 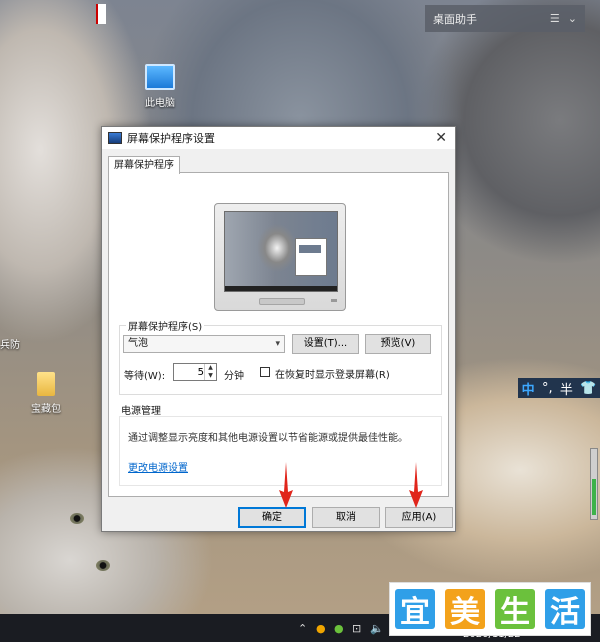 I want to click on ime-mode: 中, so click(x=528, y=388).